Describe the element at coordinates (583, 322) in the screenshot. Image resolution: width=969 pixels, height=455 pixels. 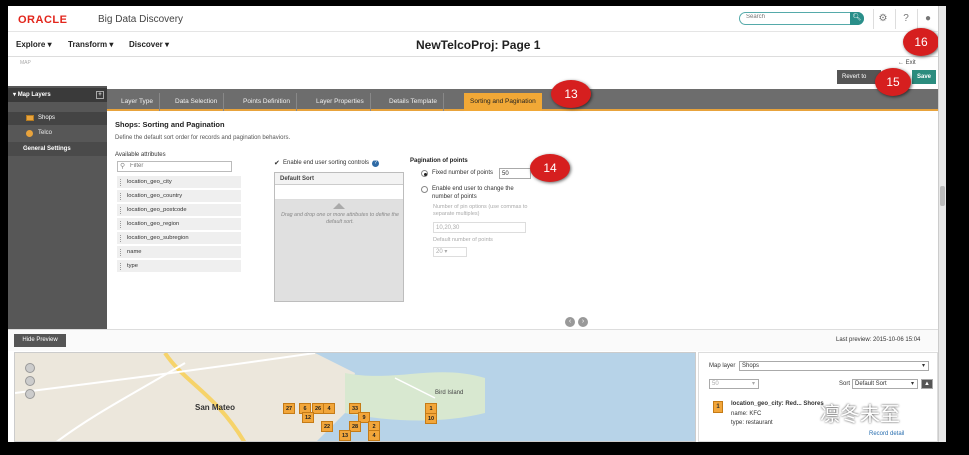
I see `next-page-icon: ›` at that location.